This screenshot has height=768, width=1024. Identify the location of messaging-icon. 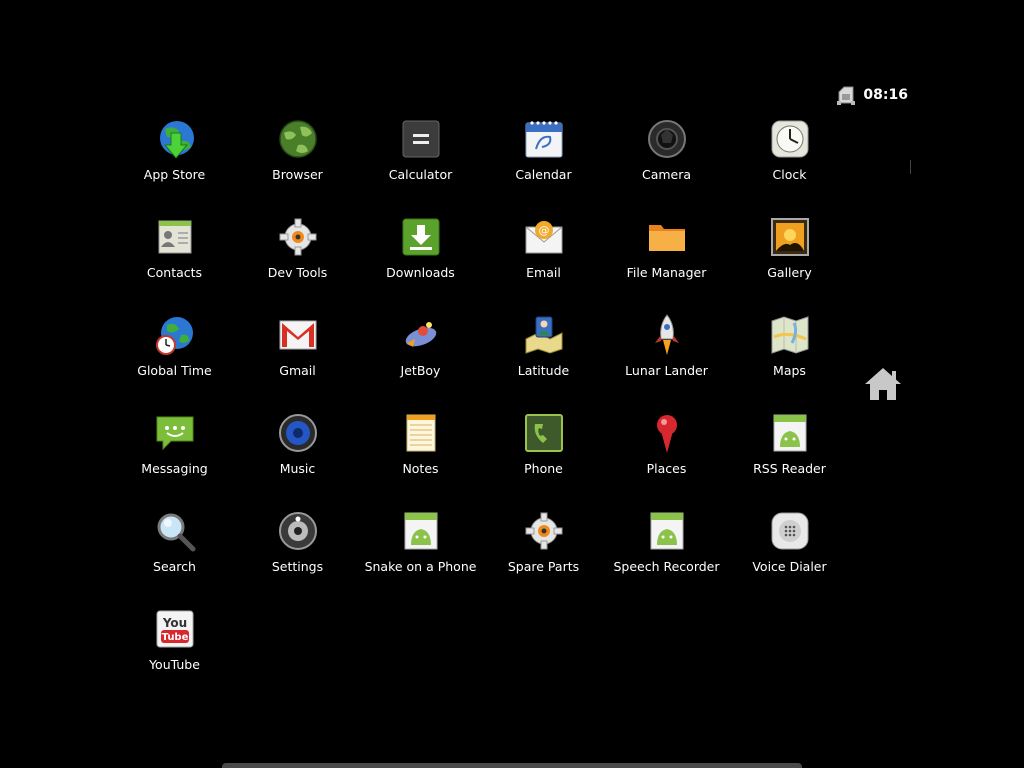
(175, 433).